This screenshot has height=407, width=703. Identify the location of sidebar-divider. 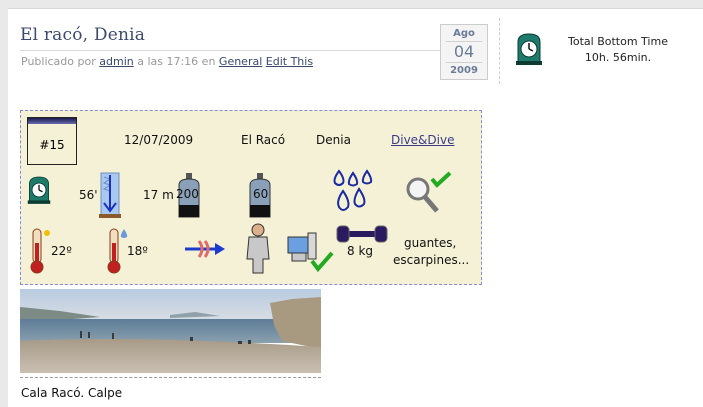
(499, 51).